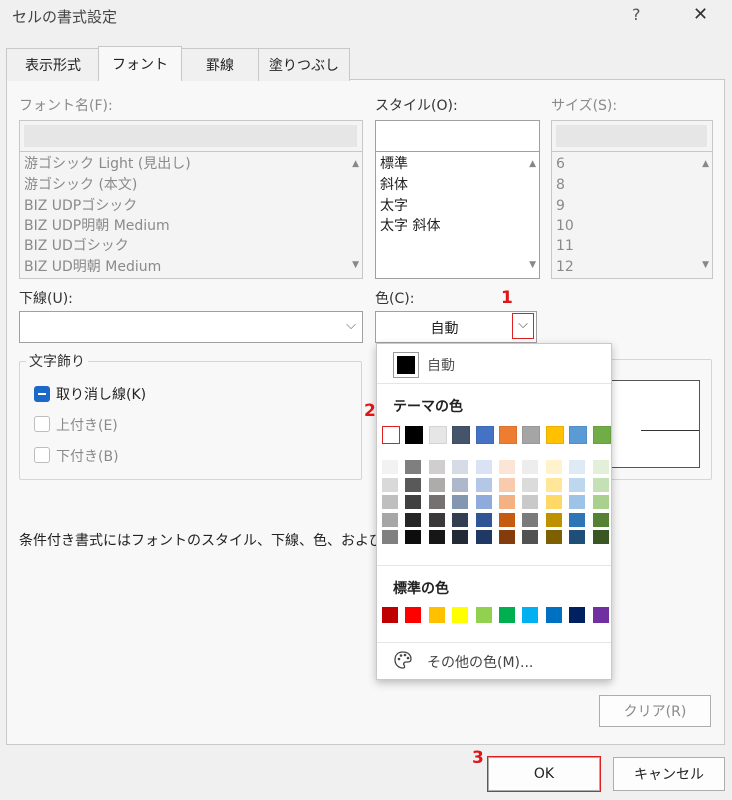 The width and height of the screenshot is (732, 800). I want to click on strikethrough-checkbox, so click(42, 394).